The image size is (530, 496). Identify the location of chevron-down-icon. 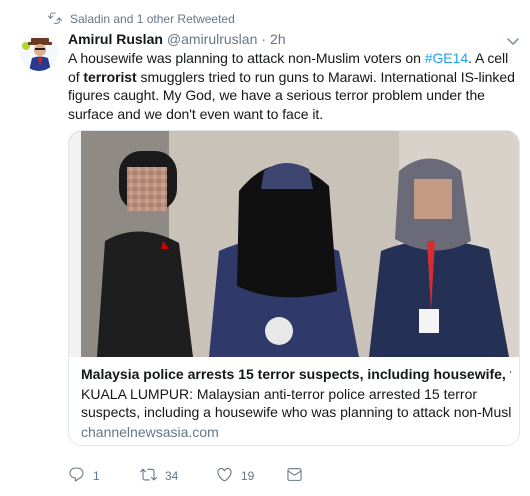
(513, 41).